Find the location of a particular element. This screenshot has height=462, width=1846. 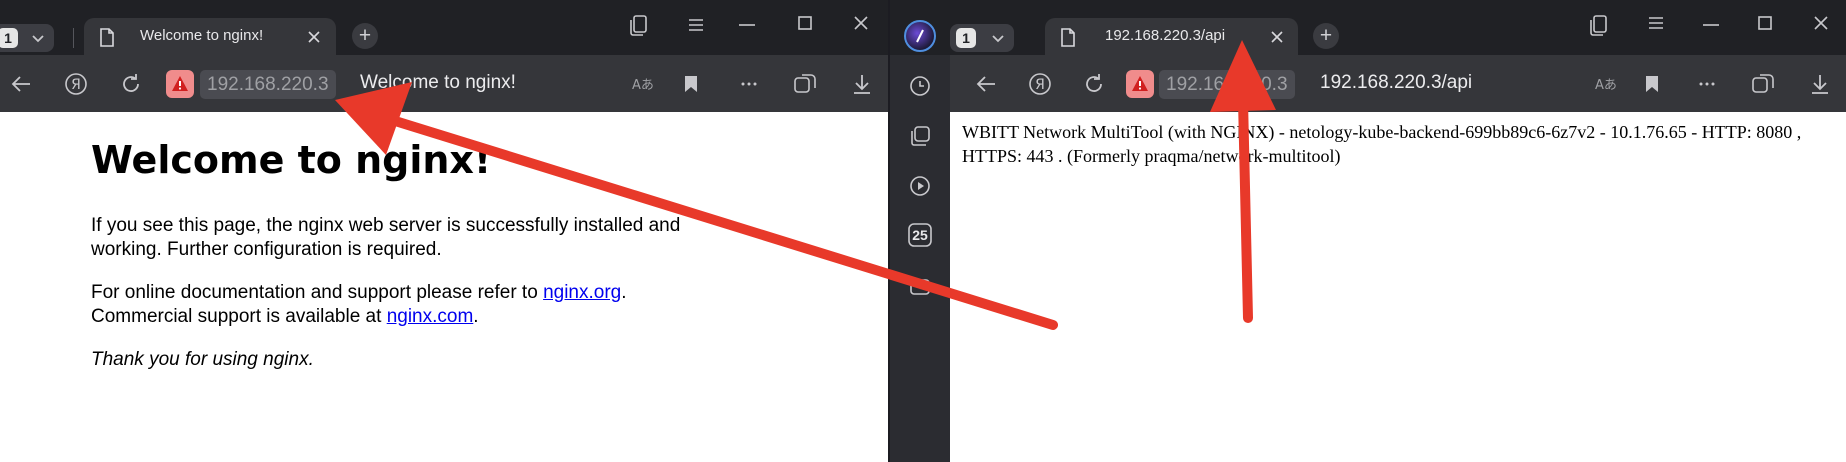

navigation-toolbar: Я 192.168.220.3 192.168.220.3/api Aあ is located at coordinates (1398, 83).